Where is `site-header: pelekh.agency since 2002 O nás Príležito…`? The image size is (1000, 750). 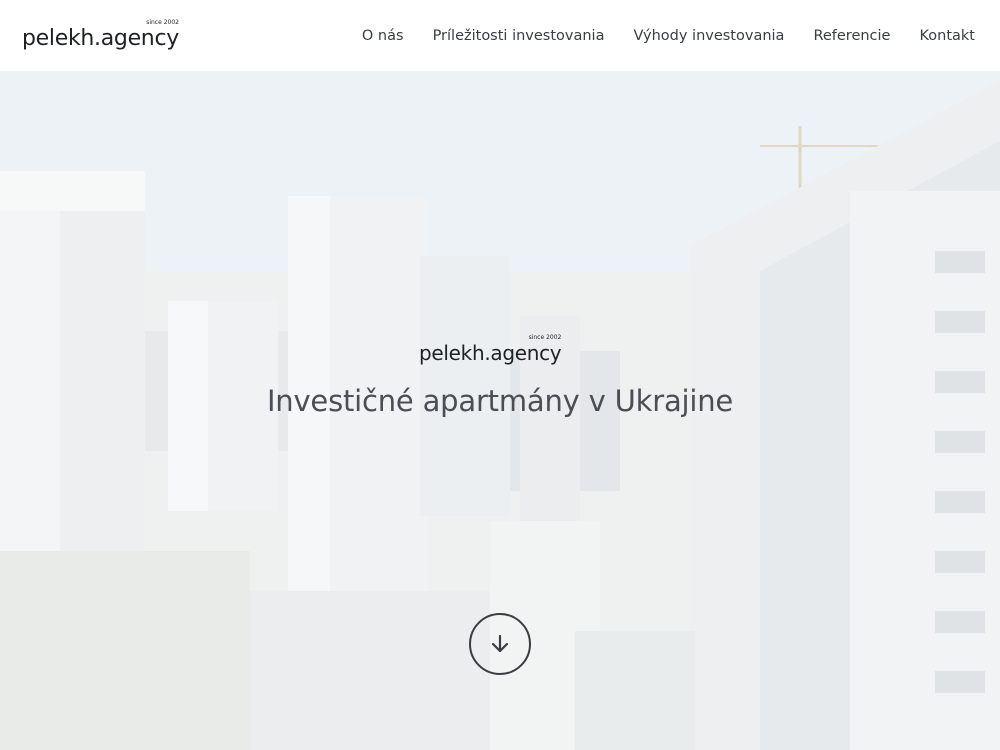 site-header: pelekh.agency since 2002 O nás Príležito… is located at coordinates (500, 35).